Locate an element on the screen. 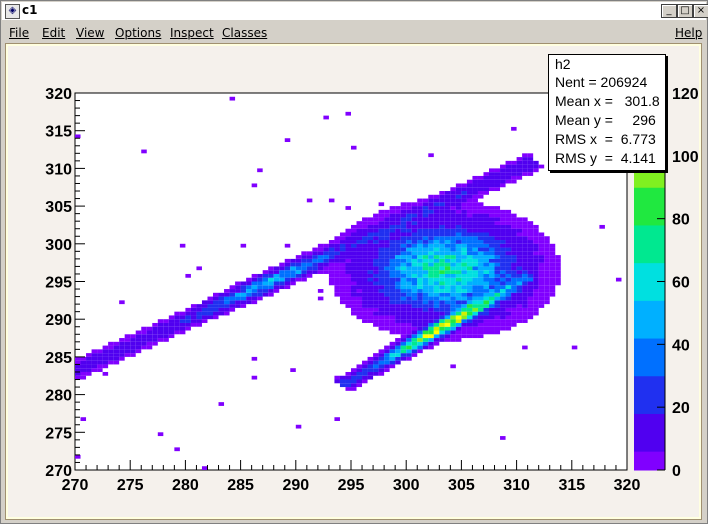  x-tick-label: 305 is located at coordinates (461, 485).